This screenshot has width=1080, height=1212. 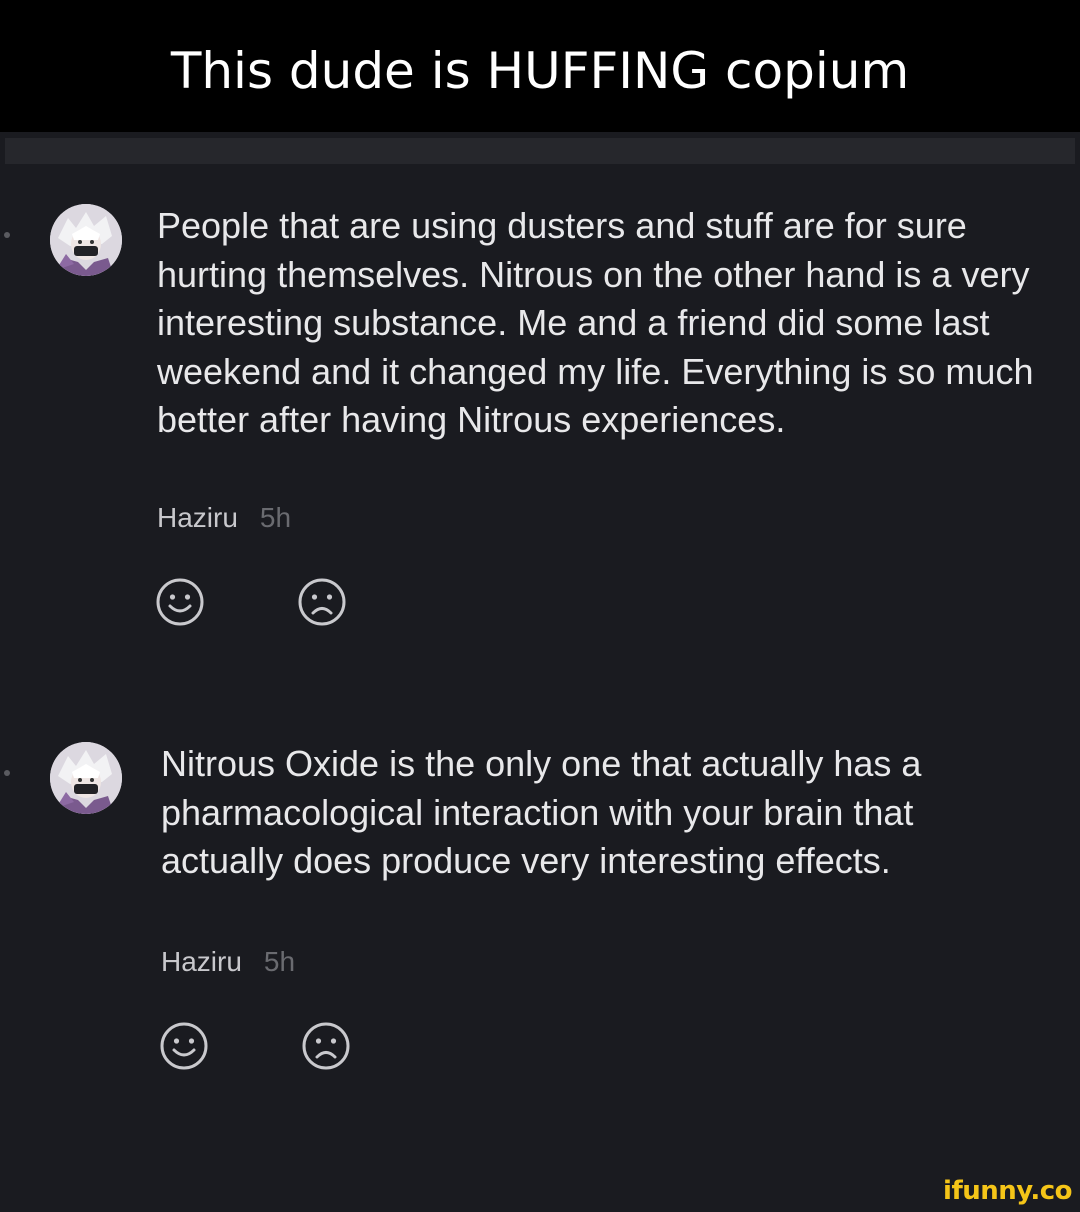 What do you see at coordinates (1007, 1191) in the screenshot?
I see `ifunny-watermark: ifunny.co` at bounding box center [1007, 1191].